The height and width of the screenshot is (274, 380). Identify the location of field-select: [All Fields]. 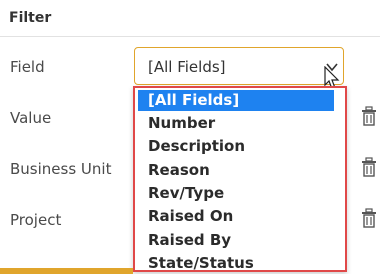
(239, 66).